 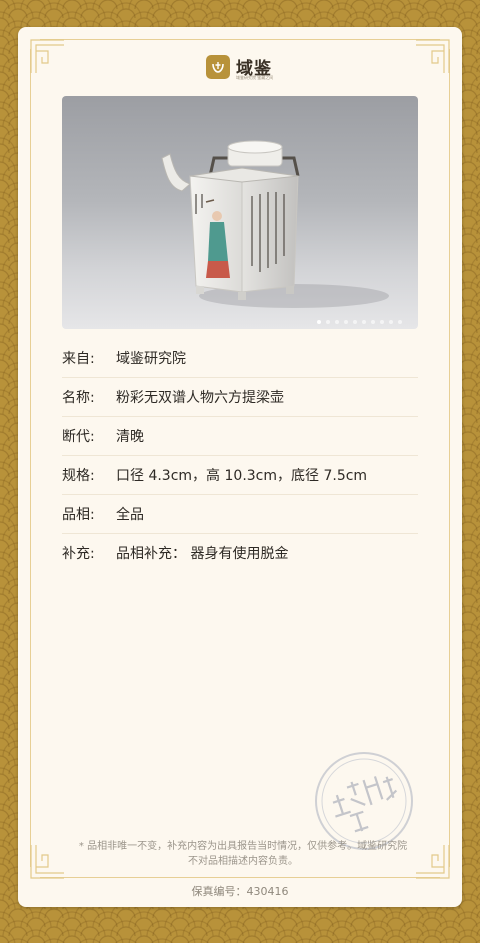 I want to click on frame-line-bottom, so click(x=240, y=877).